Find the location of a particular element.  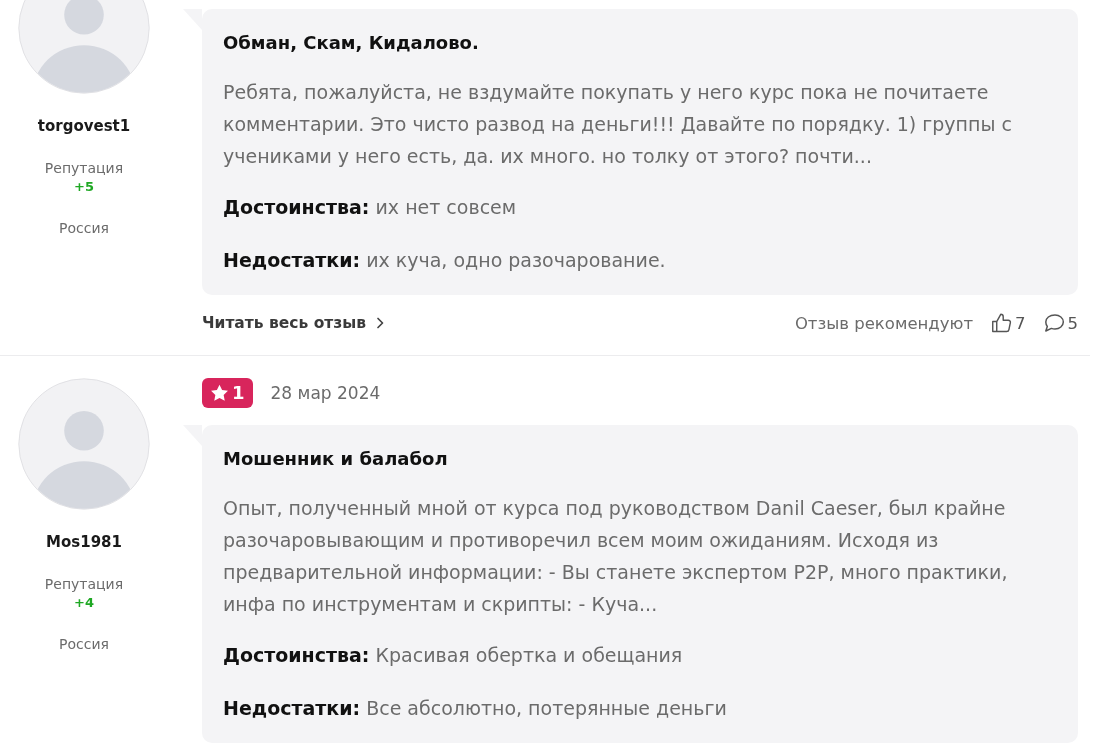

review-pros: Достоинства: их нет совсем is located at coordinates (370, 207).